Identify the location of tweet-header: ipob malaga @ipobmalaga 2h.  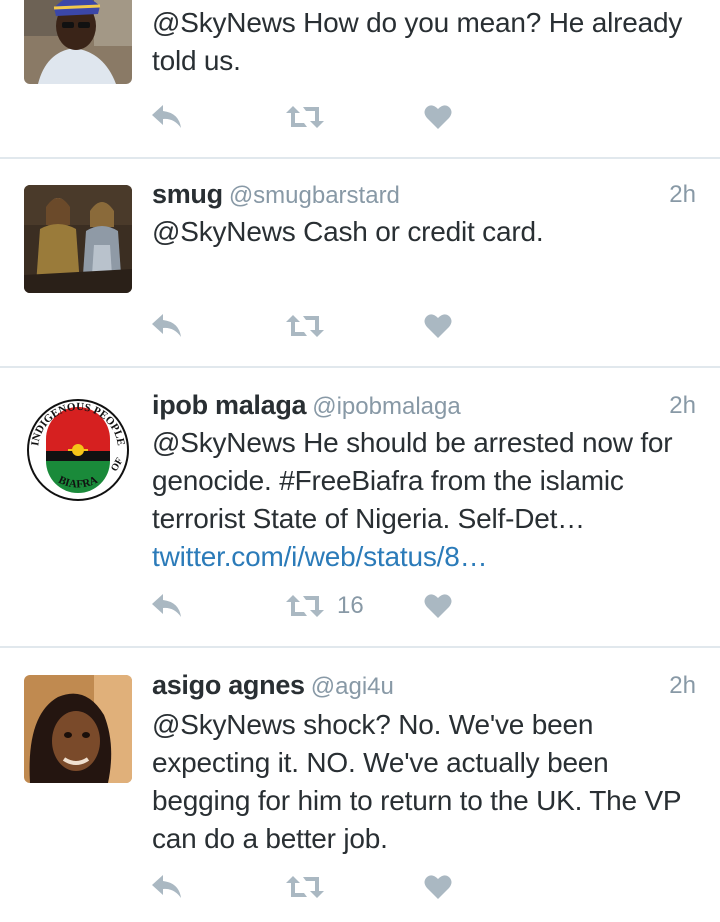
(424, 407).